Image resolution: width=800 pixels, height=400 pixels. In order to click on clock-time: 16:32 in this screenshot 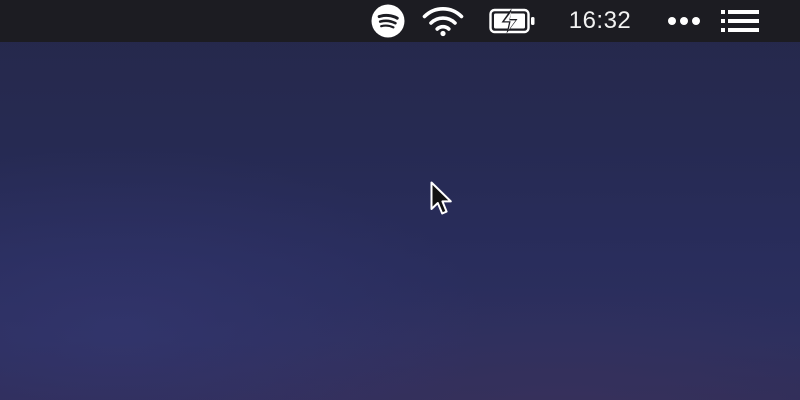, I will do `click(600, 20)`.